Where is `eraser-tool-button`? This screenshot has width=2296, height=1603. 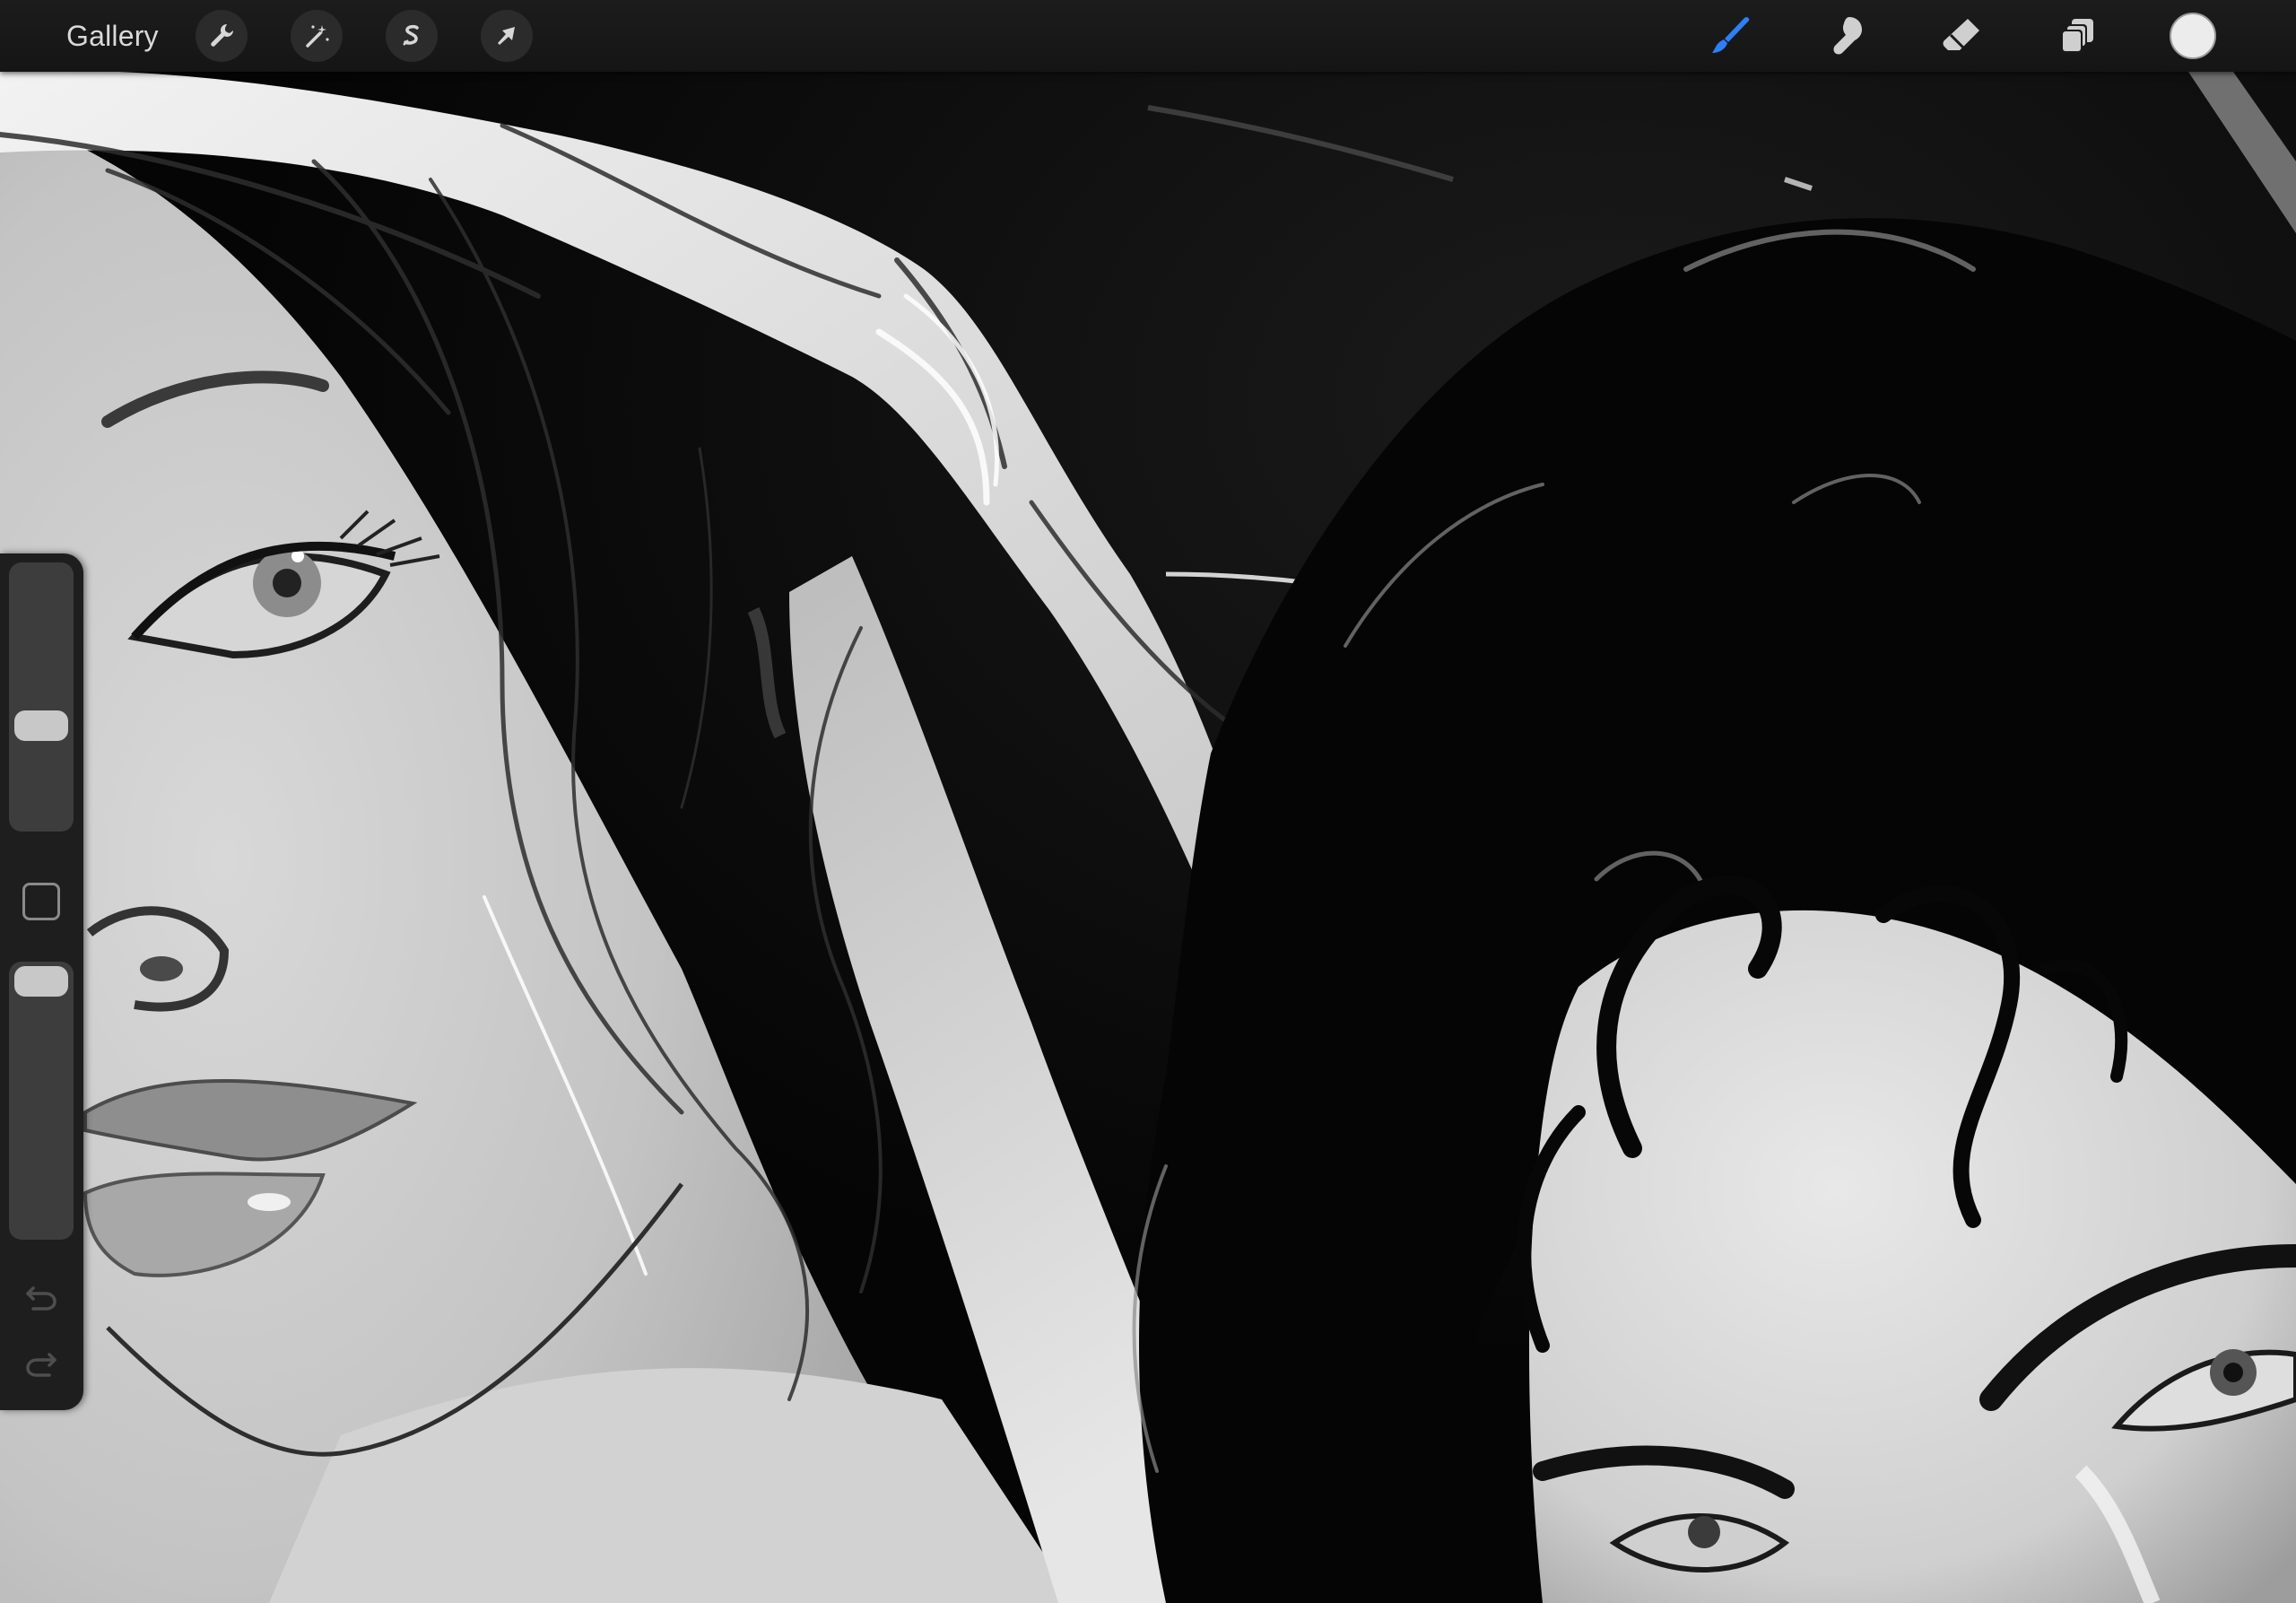 eraser-tool-button is located at coordinates (1962, 36).